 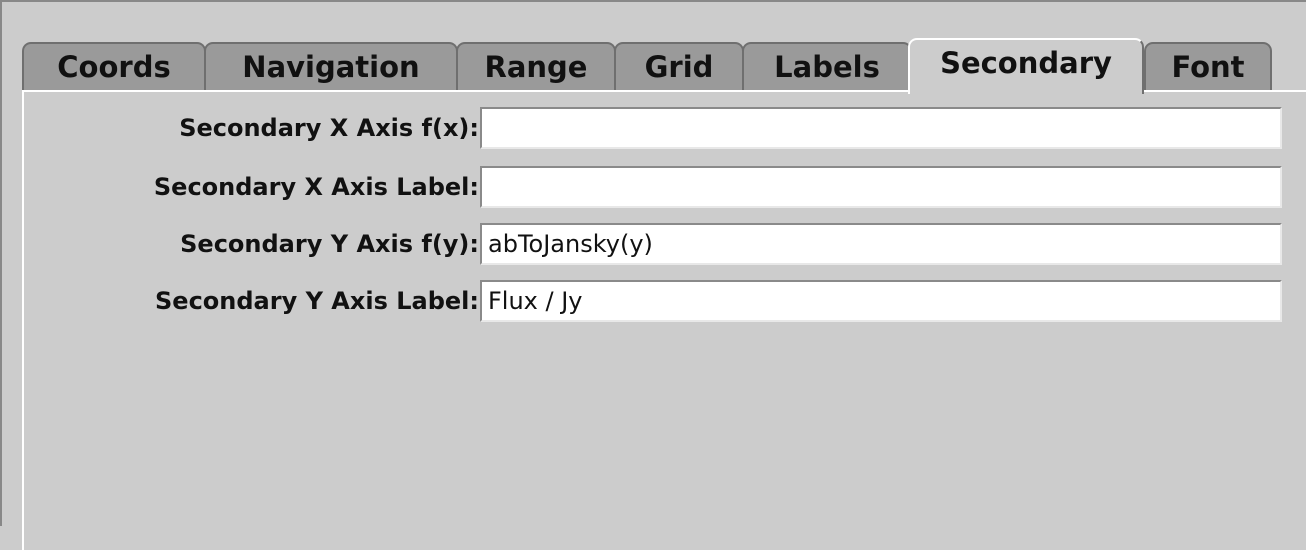 I want to click on form-row: Secondary Y Axis f(y):, so click(x=659, y=244).